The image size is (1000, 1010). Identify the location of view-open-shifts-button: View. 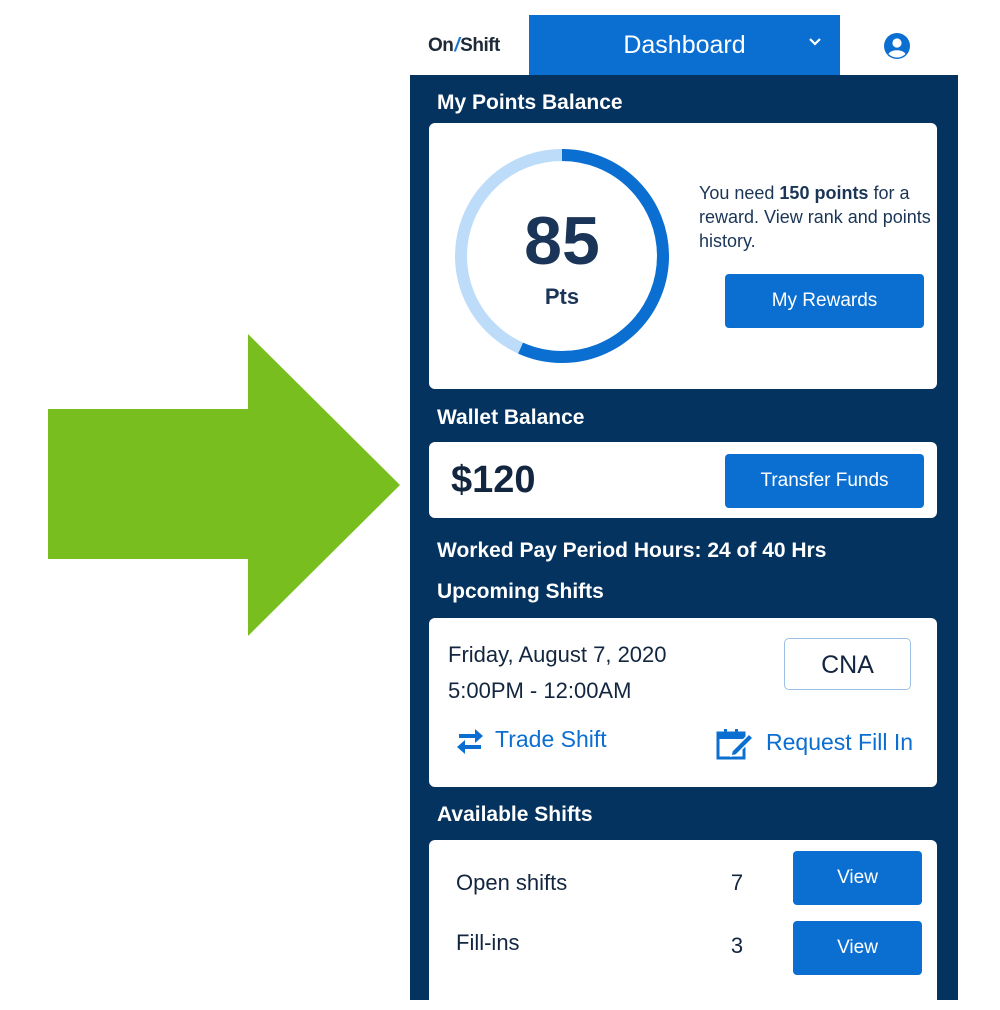
(857, 878).